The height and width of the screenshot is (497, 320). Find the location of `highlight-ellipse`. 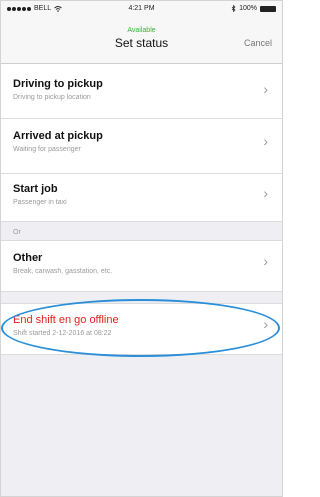

highlight-ellipse is located at coordinates (140, 328).